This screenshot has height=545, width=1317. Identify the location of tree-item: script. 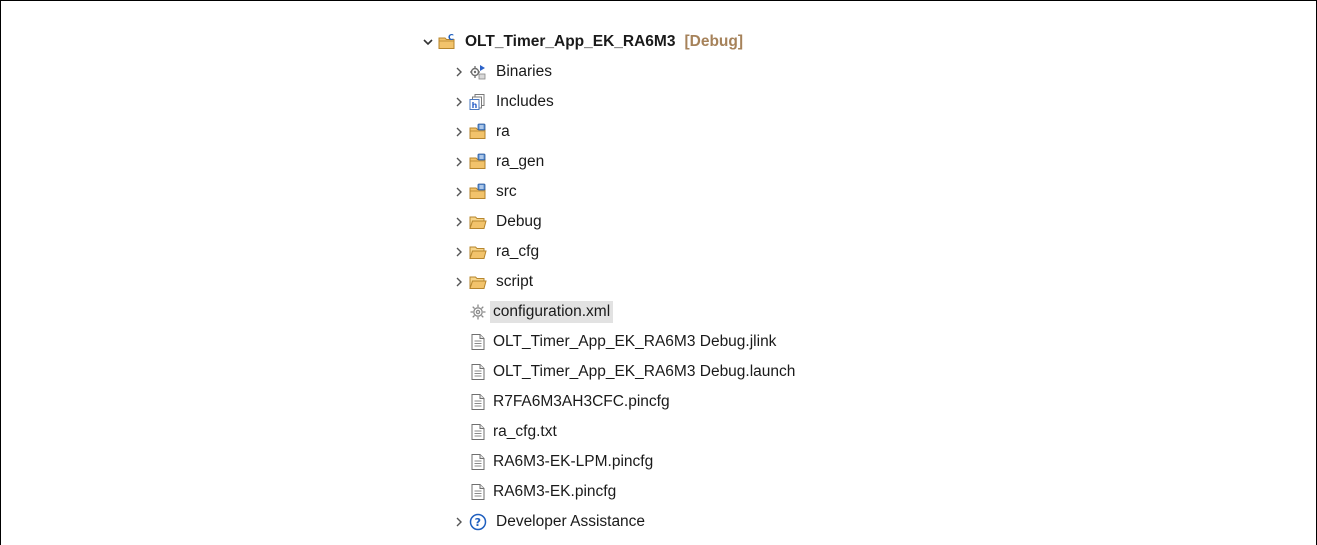
(680, 282).